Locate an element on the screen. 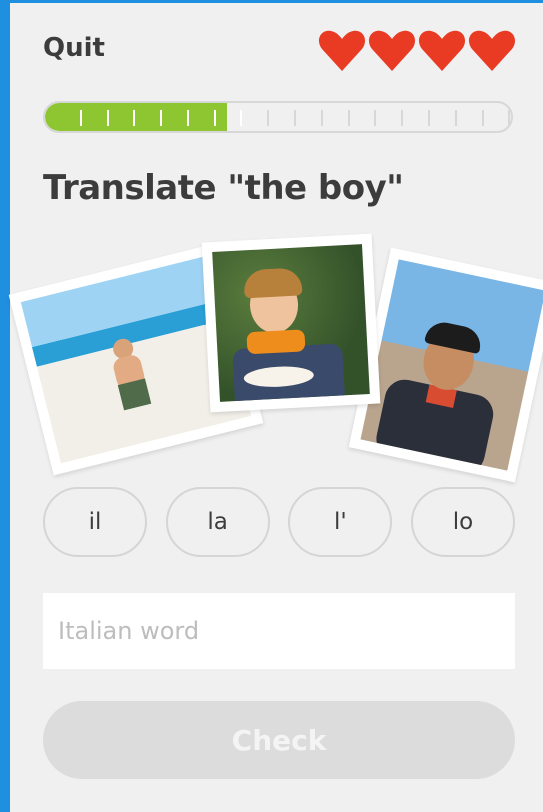  answer-input is located at coordinates (279, 631).